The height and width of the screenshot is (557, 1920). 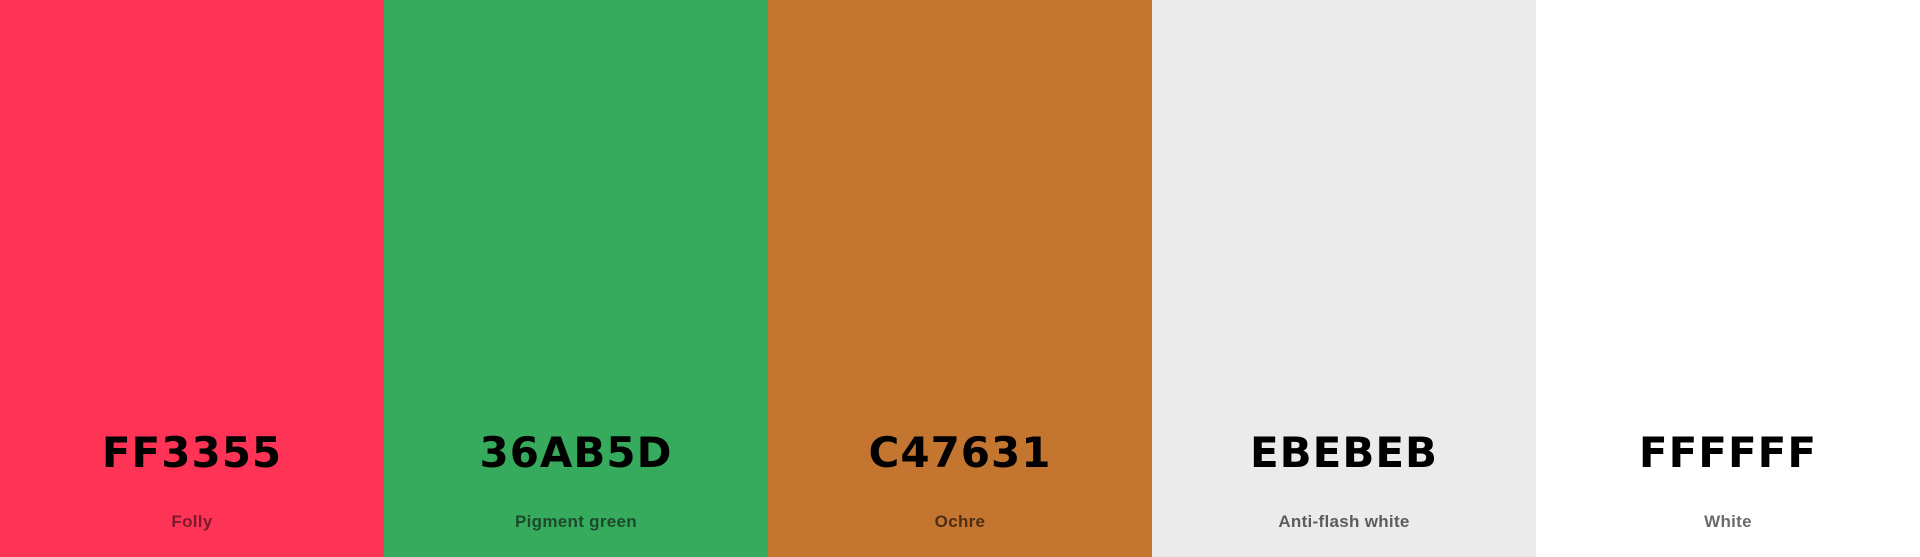 I want to click on swatch-hex-code: 36AB5D, so click(x=576, y=452).